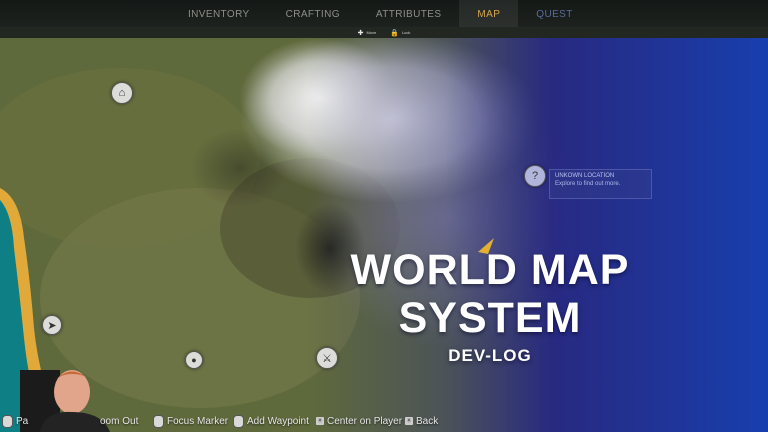  I want to click on tab-map: MAP, so click(489, 14).